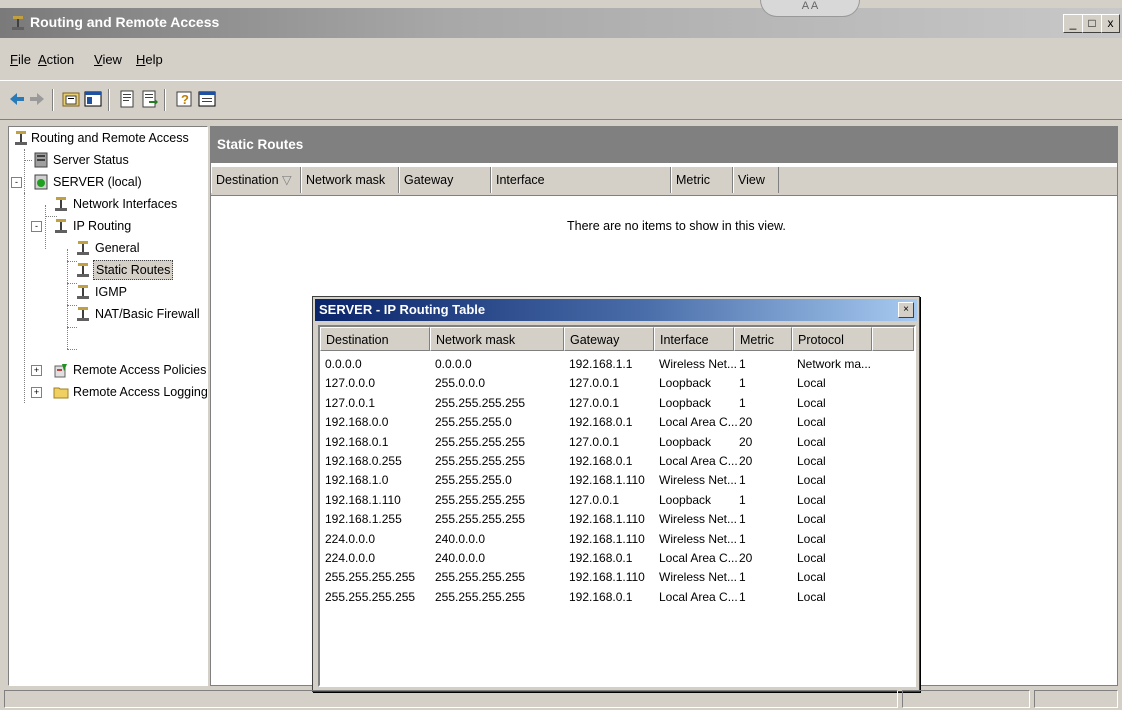 This screenshot has height=710, width=1122. Describe the element at coordinates (97, 182) in the screenshot. I see `tree-item-label: SERVER (local)` at that location.